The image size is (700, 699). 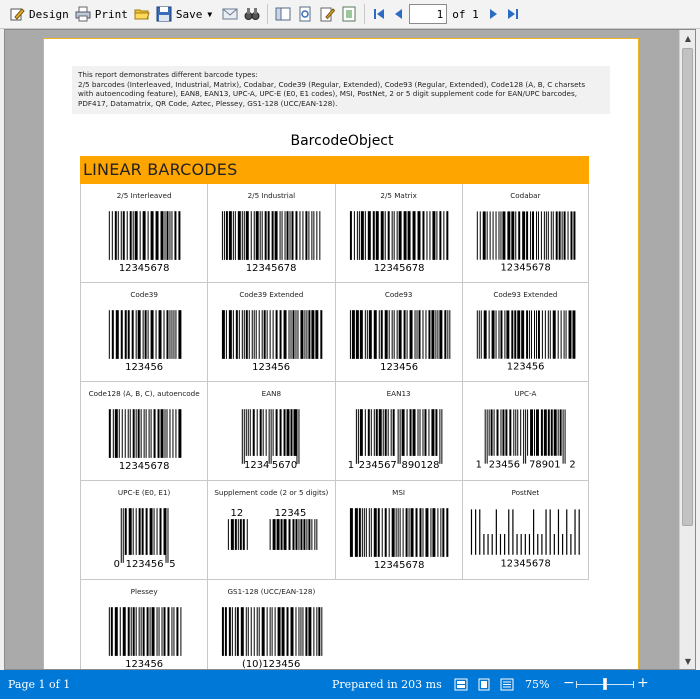 I want to click on last-page-button, so click(x=513, y=14).